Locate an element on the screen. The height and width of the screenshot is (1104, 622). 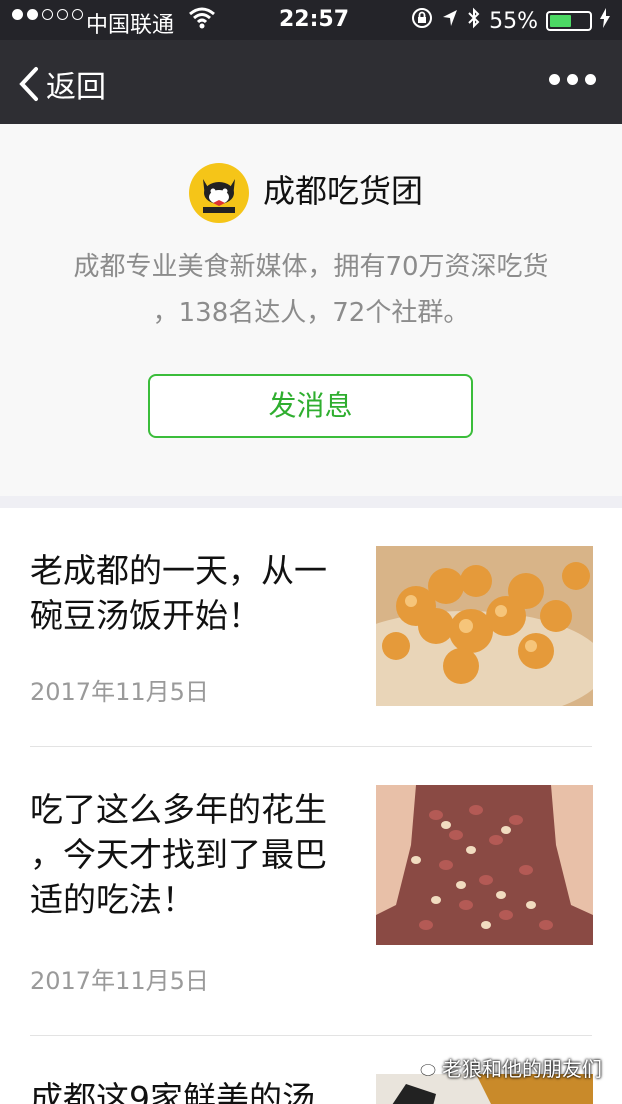
back-button: 返回 is located at coordinates (62, 84).